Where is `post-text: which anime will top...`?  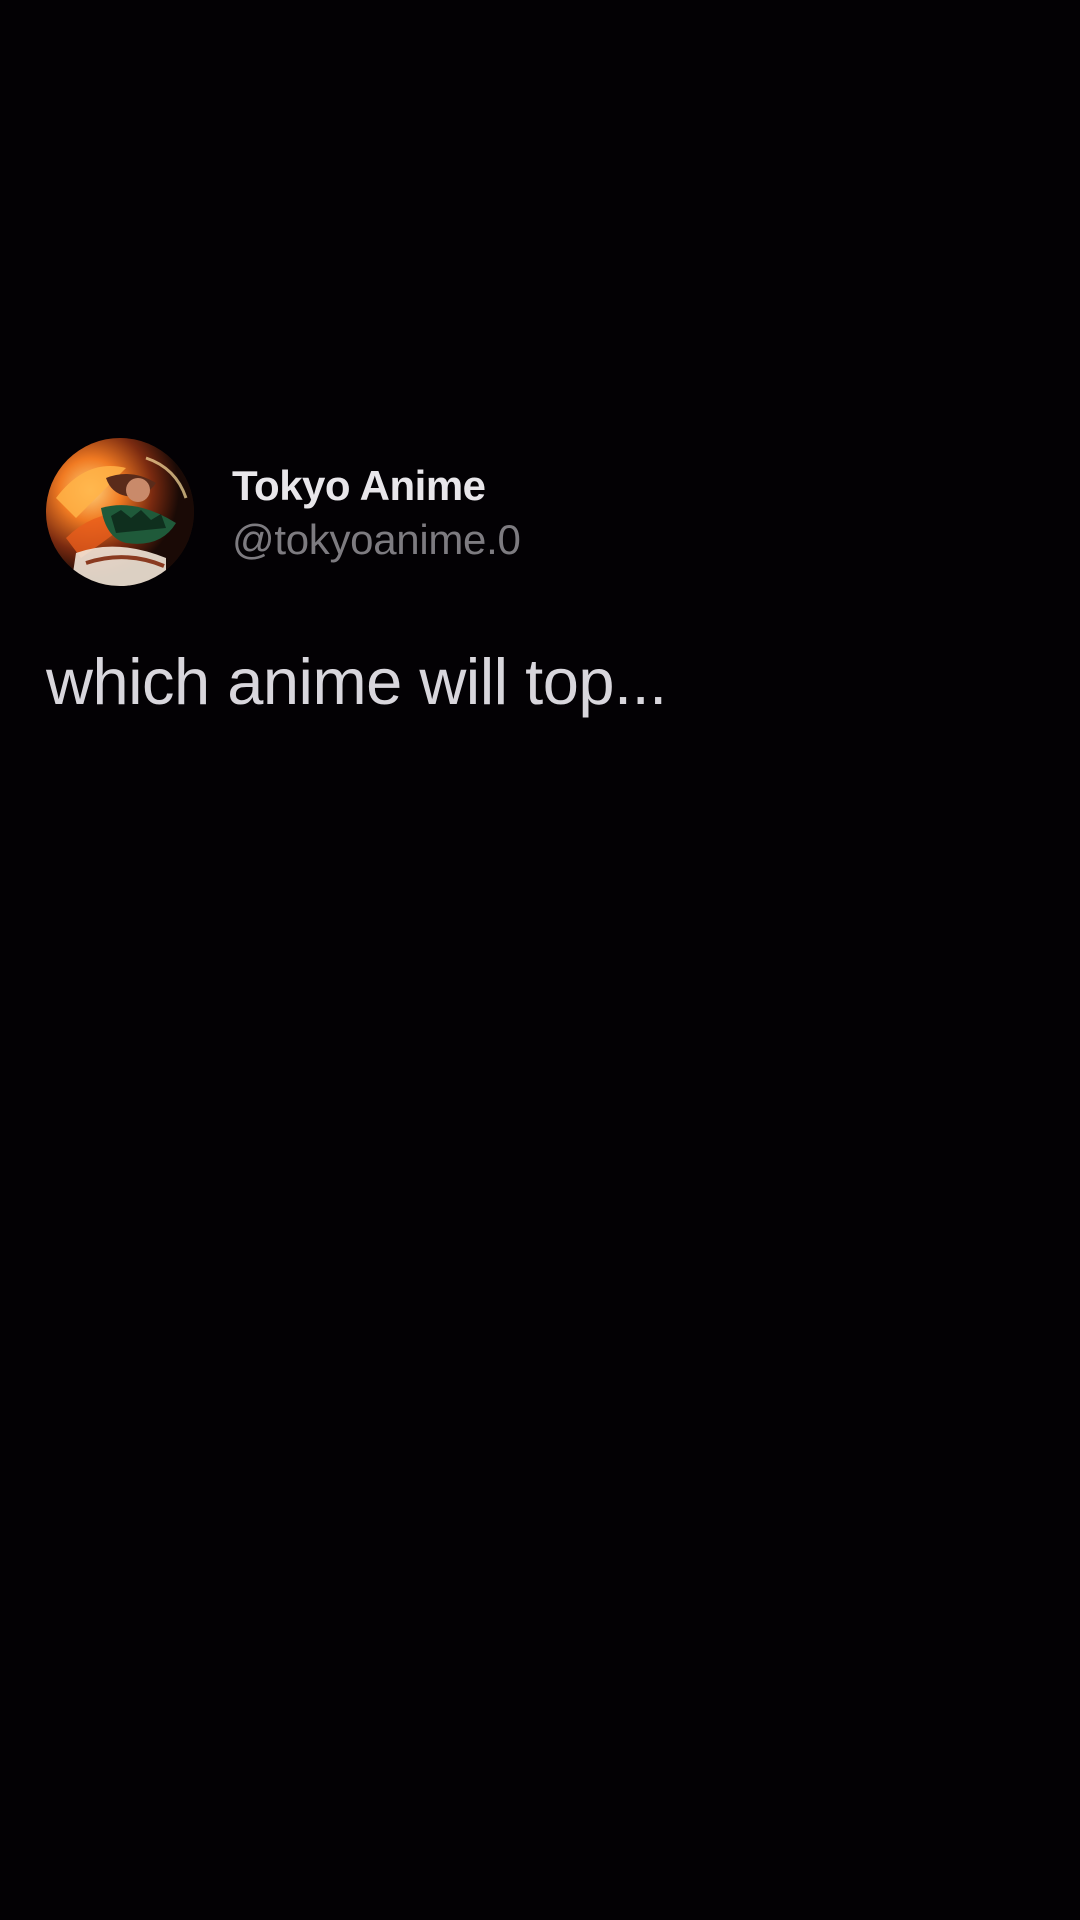 post-text: which anime will top... is located at coordinates (356, 681).